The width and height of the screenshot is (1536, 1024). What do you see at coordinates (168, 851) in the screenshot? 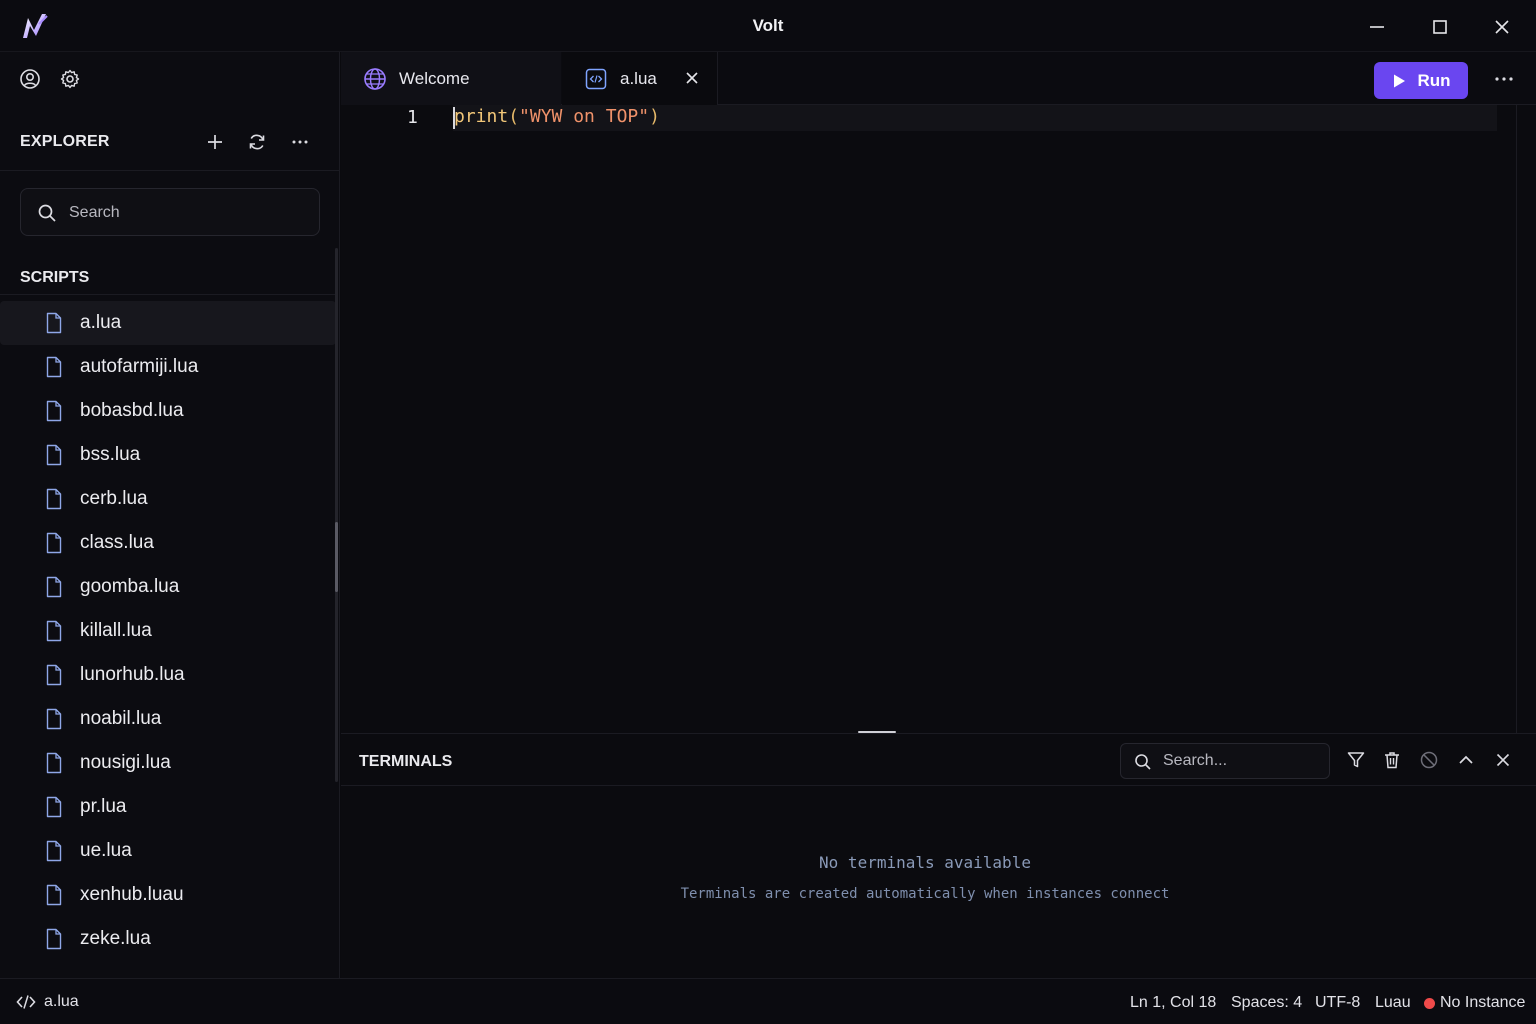
I see `file-item: ue.lua` at bounding box center [168, 851].